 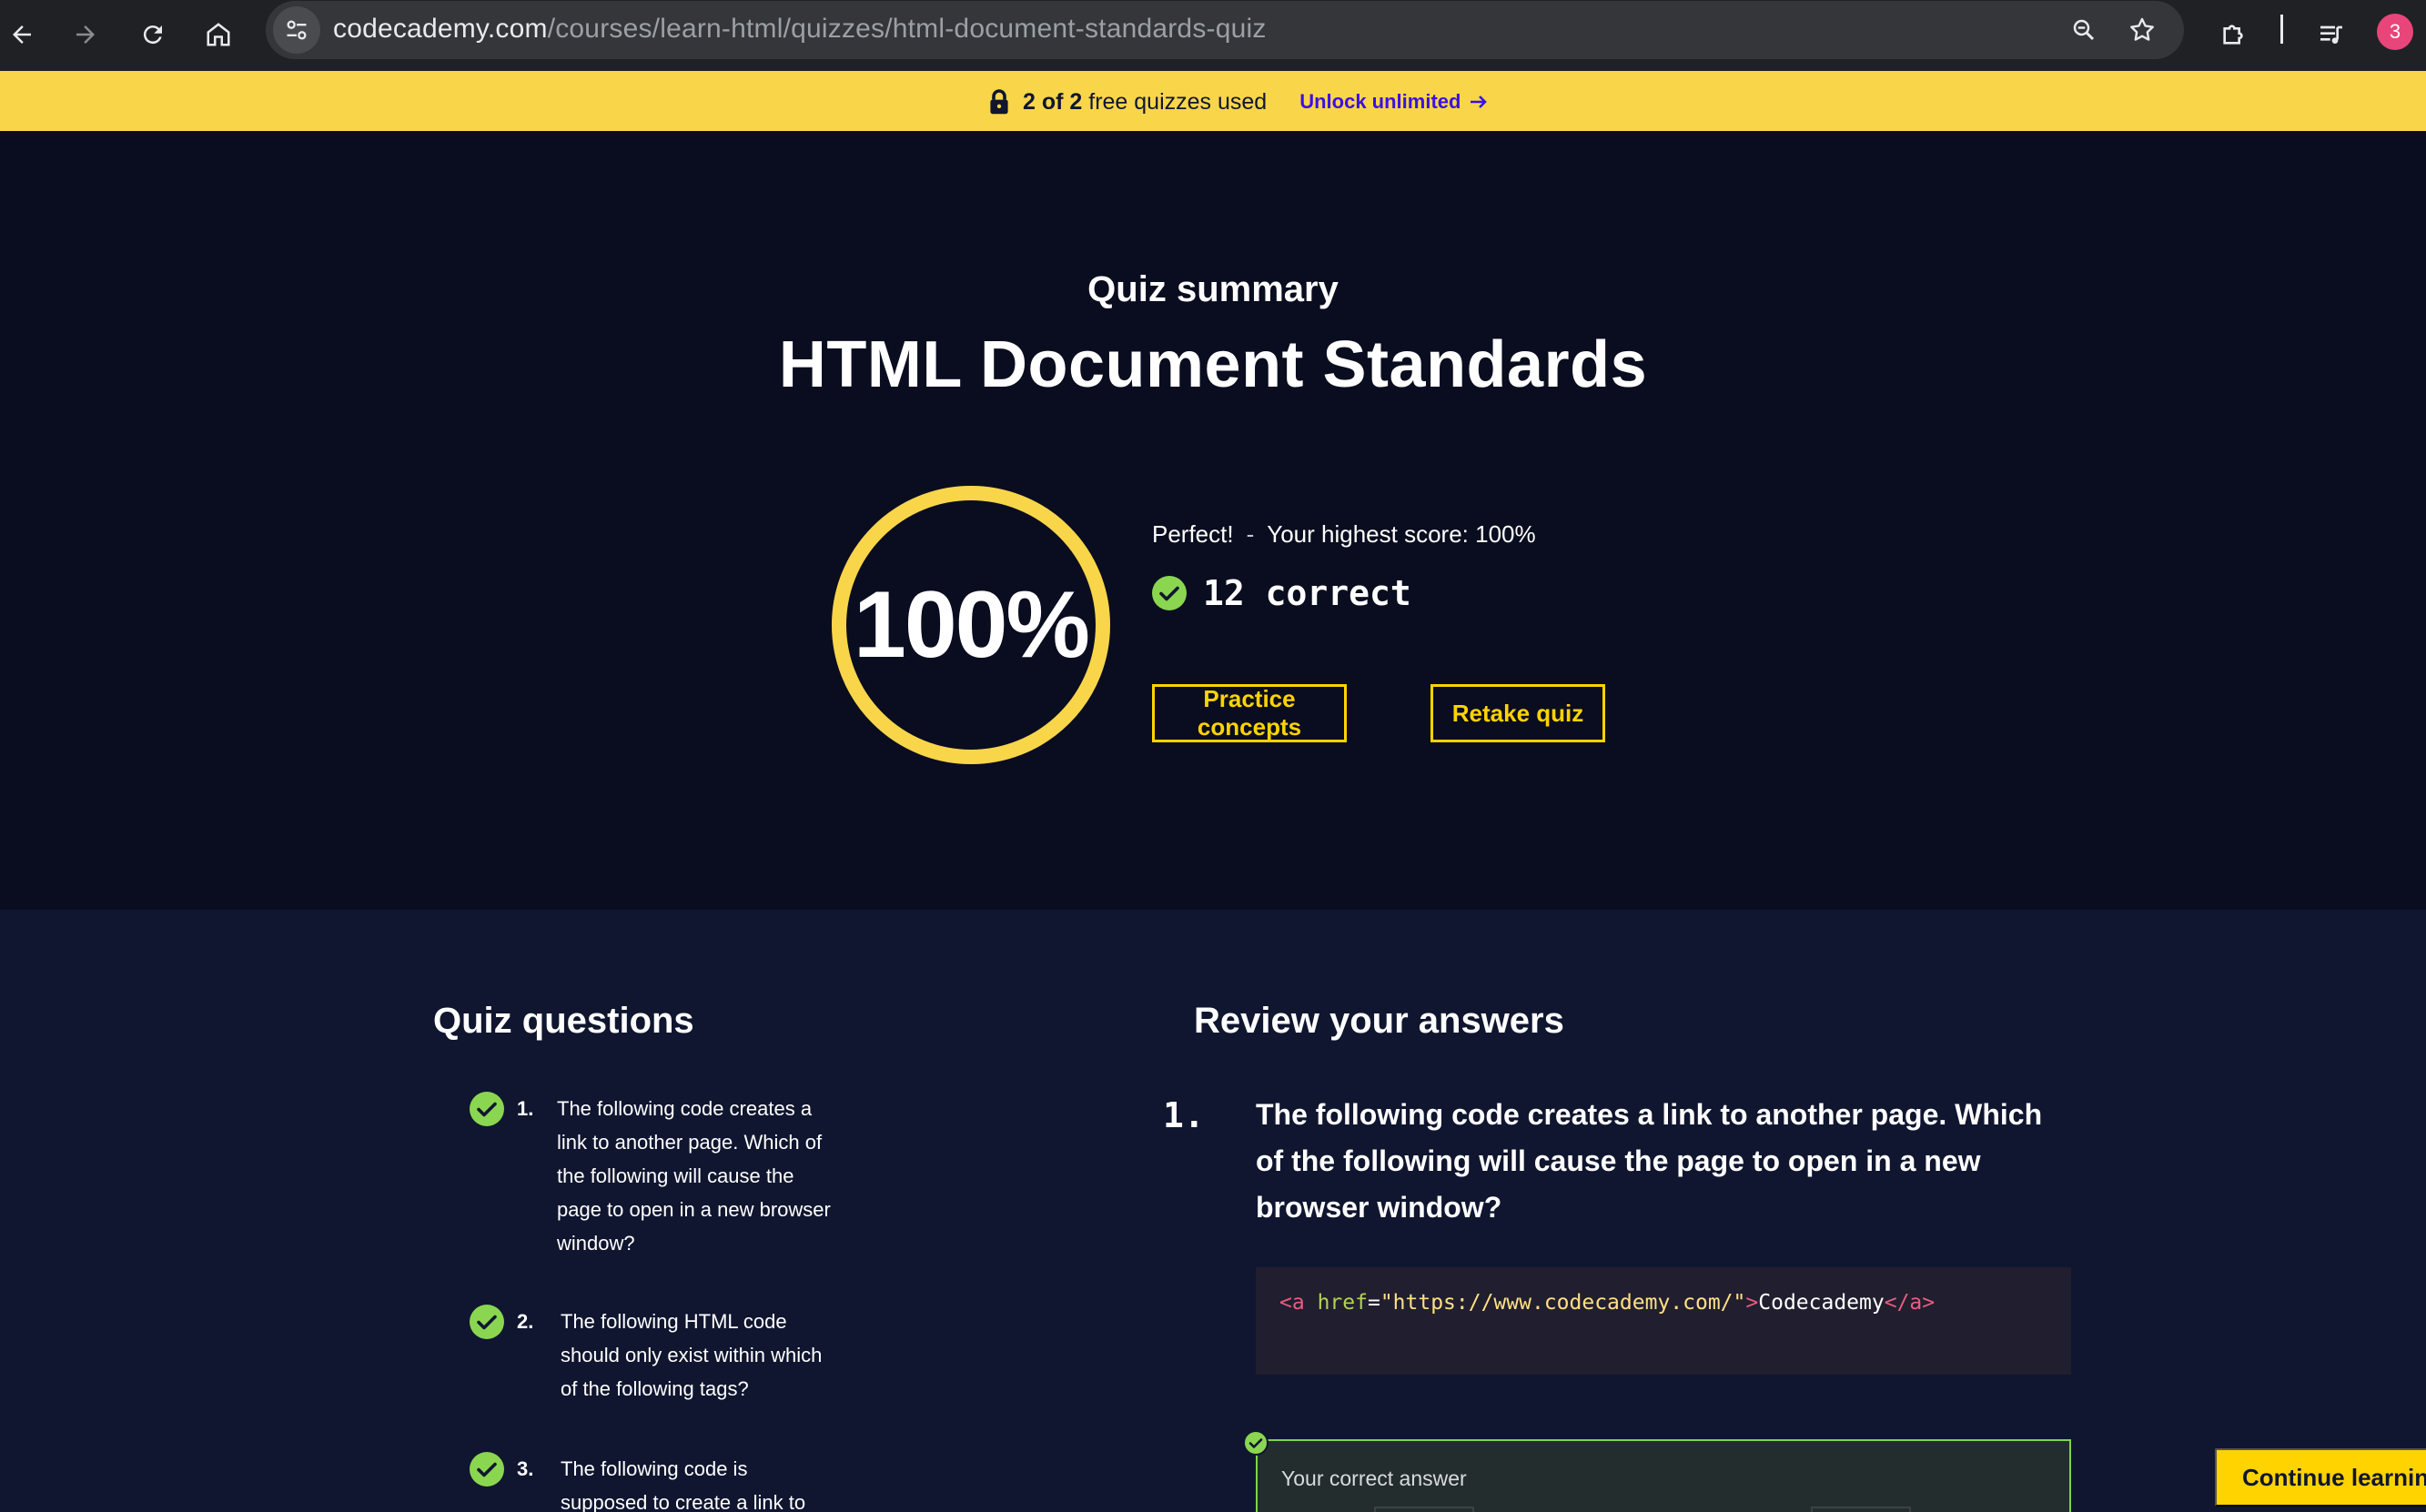 What do you see at coordinates (1184, 1115) in the screenshot?
I see `review-question-number: 1.` at bounding box center [1184, 1115].